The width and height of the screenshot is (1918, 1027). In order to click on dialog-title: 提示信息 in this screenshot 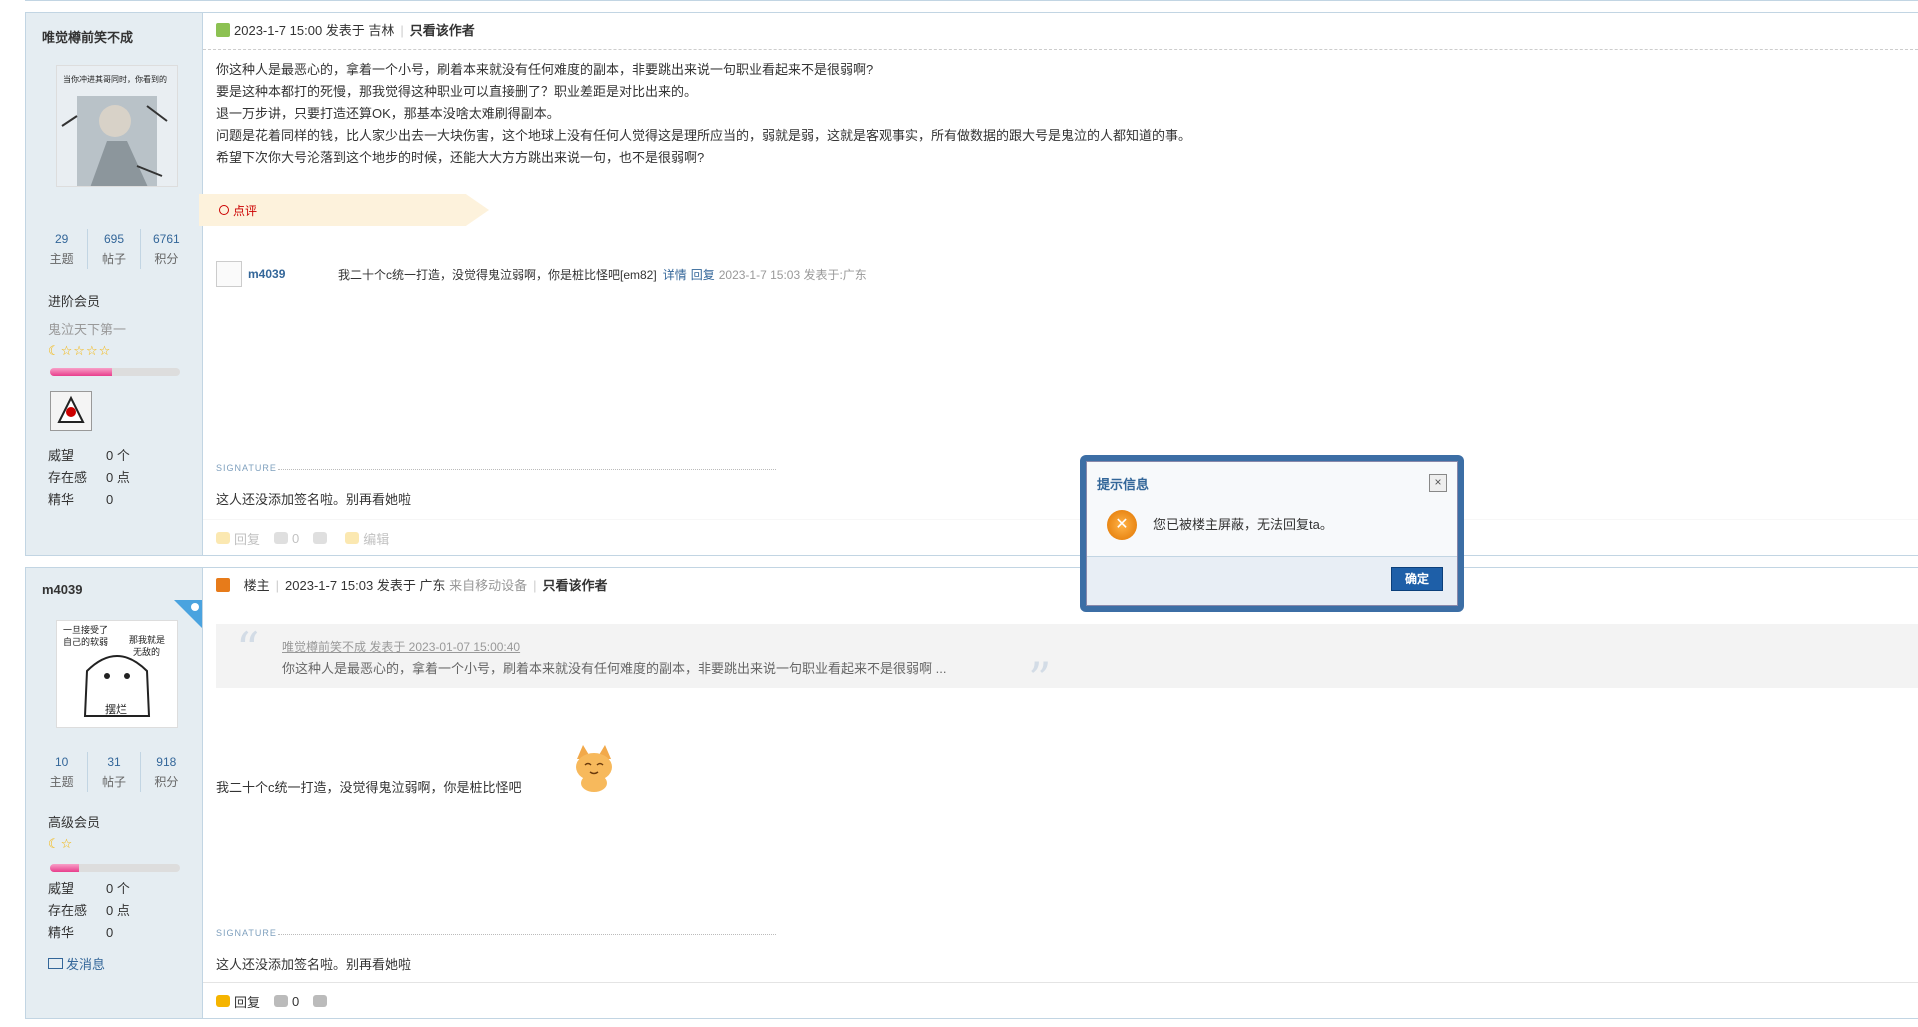, I will do `click(1123, 484)`.